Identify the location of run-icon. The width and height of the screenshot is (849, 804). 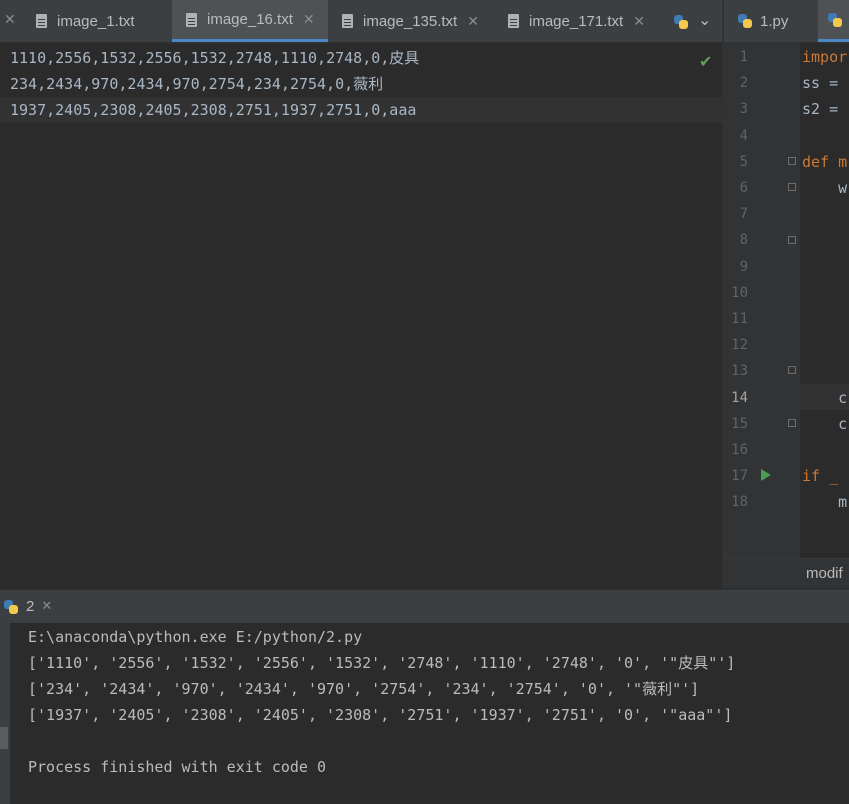
(766, 475).